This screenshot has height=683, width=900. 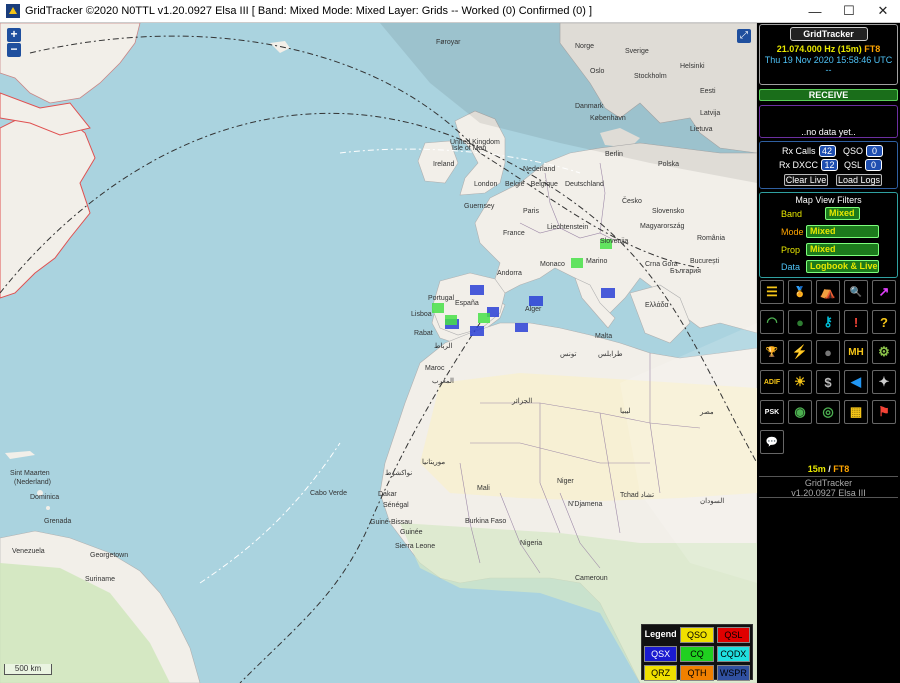 I want to click on rx-calls-stat: Rx Calls 42, so click(x=809, y=151).